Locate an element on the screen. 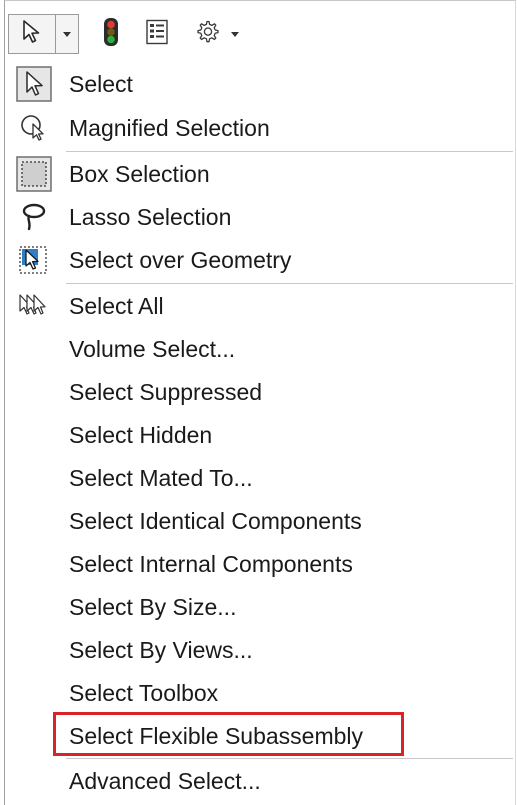  menu-item-select-over-geometry: Select over Geometry is located at coordinates (258, 260).